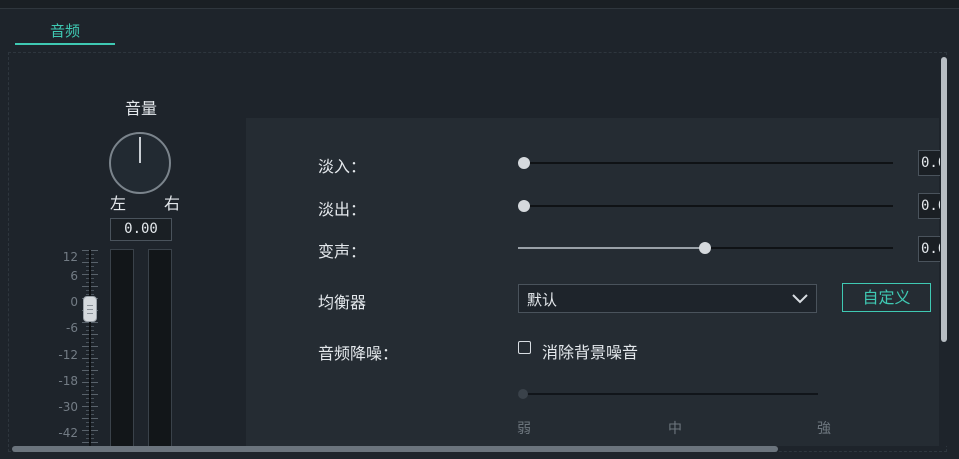 The image size is (959, 459). What do you see at coordinates (342, 209) in the screenshot?
I see `fade-out-label: 淡出：` at bounding box center [342, 209].